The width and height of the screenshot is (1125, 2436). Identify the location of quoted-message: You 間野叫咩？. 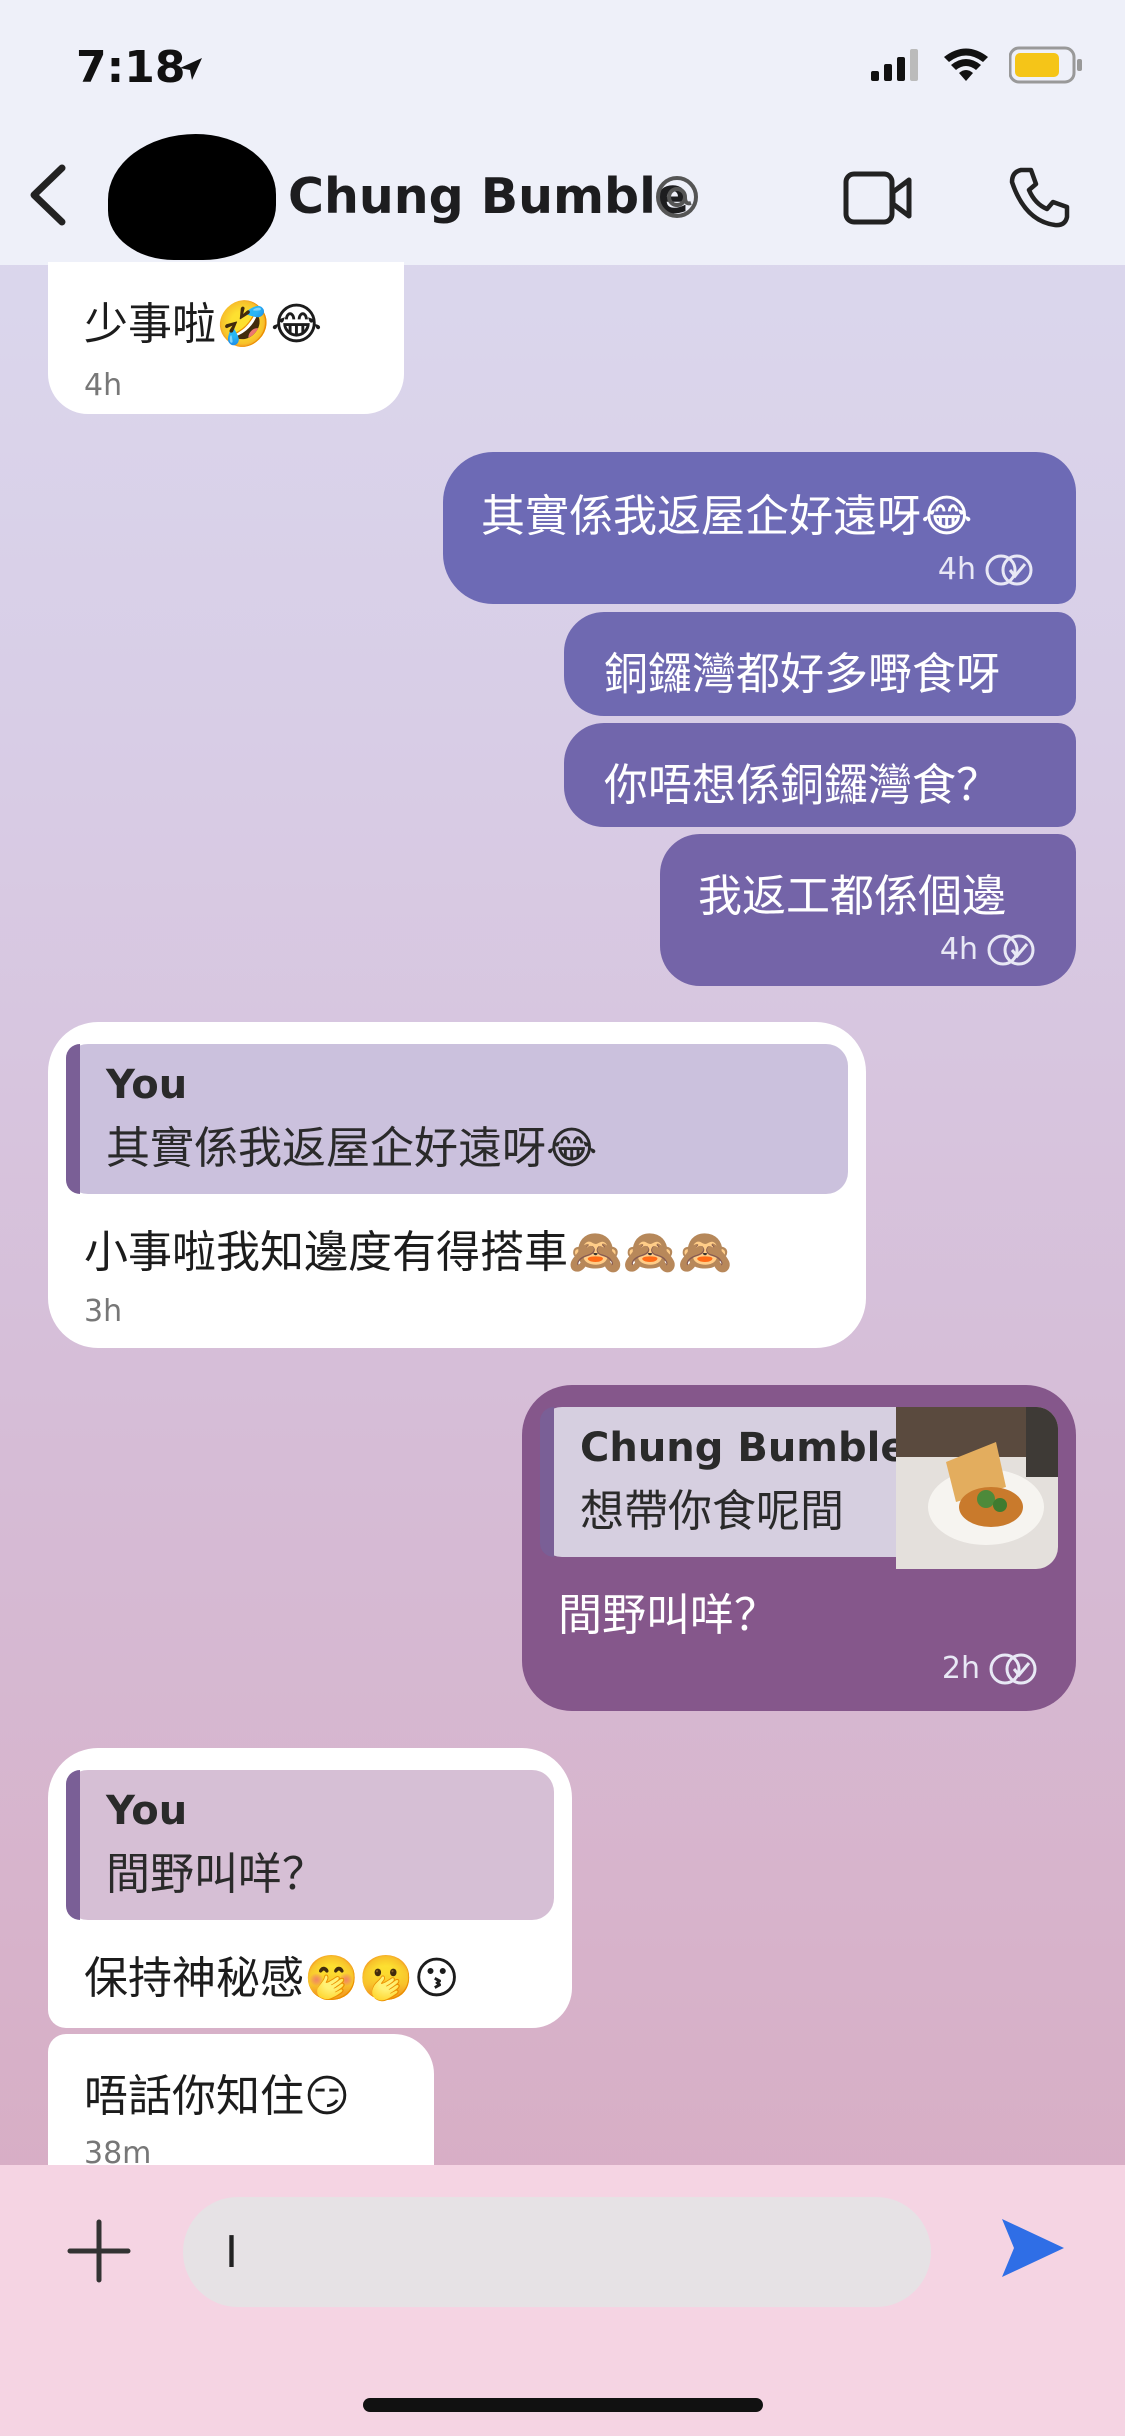
(310, 1845).